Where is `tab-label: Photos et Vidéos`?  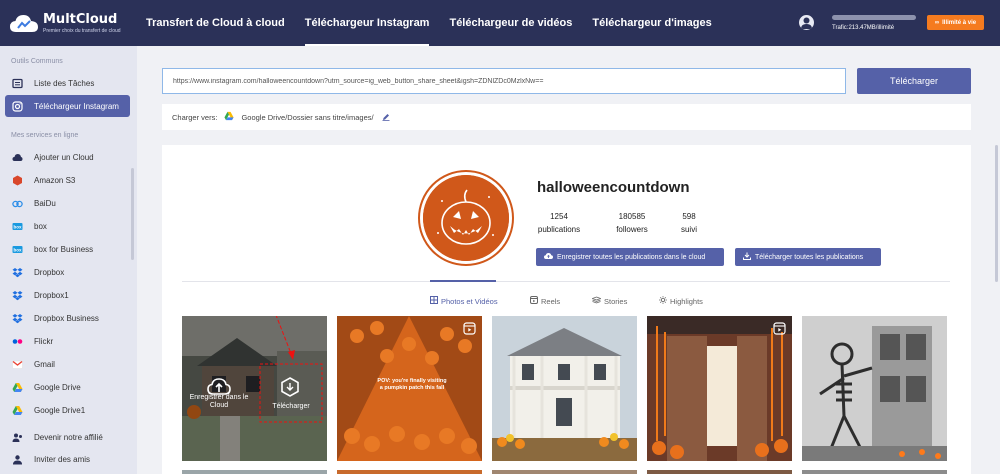 tab-label: Photos et Vidéos is located at coordinates (469, 301).